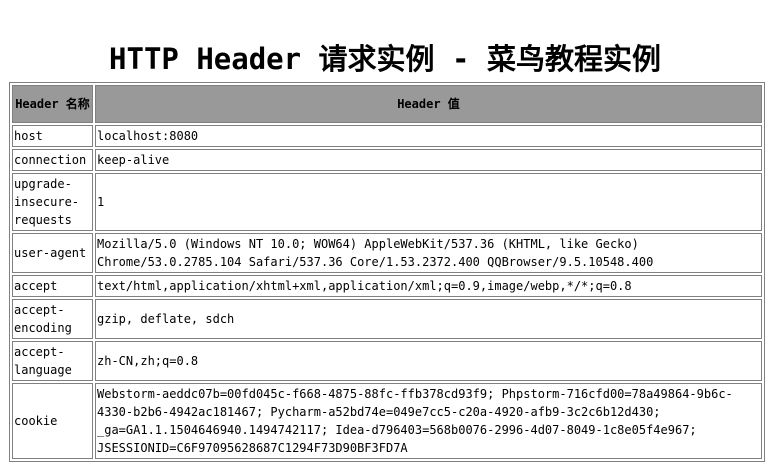 The image size is (770, 470). I want to click on table-row: host localhost:8080, so click(387, 136).